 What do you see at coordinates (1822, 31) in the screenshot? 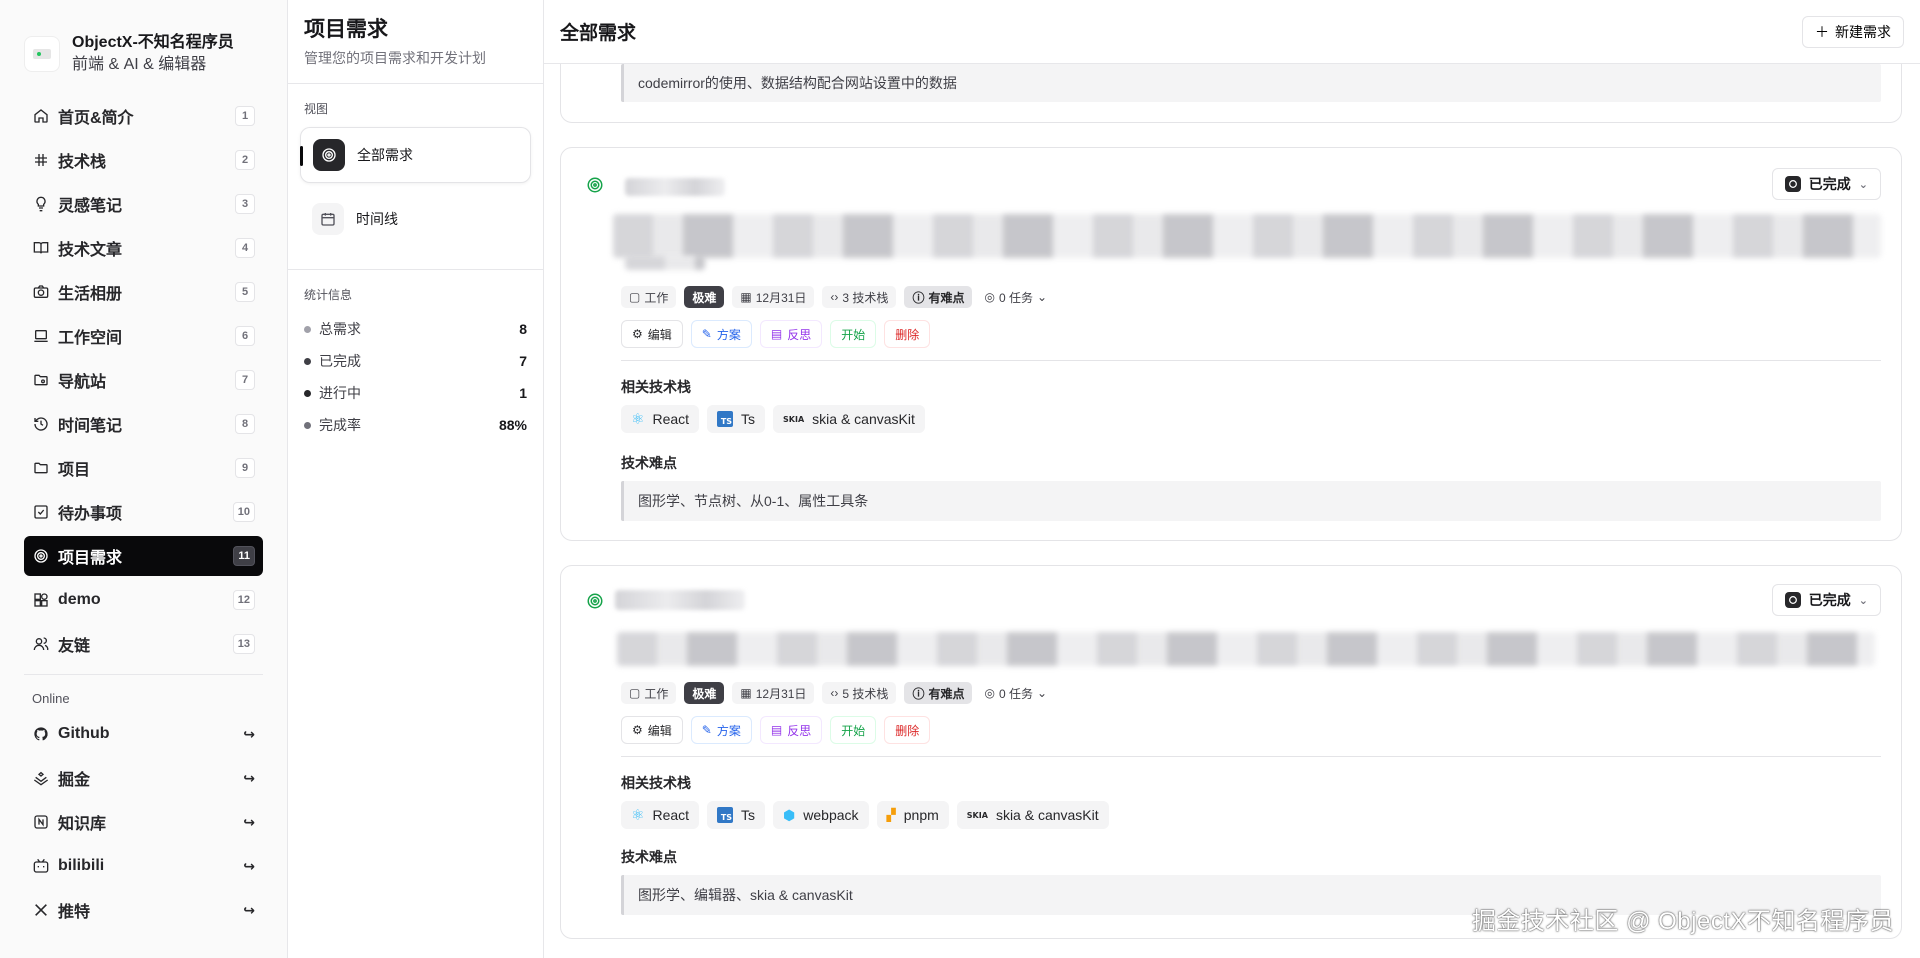
I see `plus-icon: ＋` at bounding box center [1822, 31].